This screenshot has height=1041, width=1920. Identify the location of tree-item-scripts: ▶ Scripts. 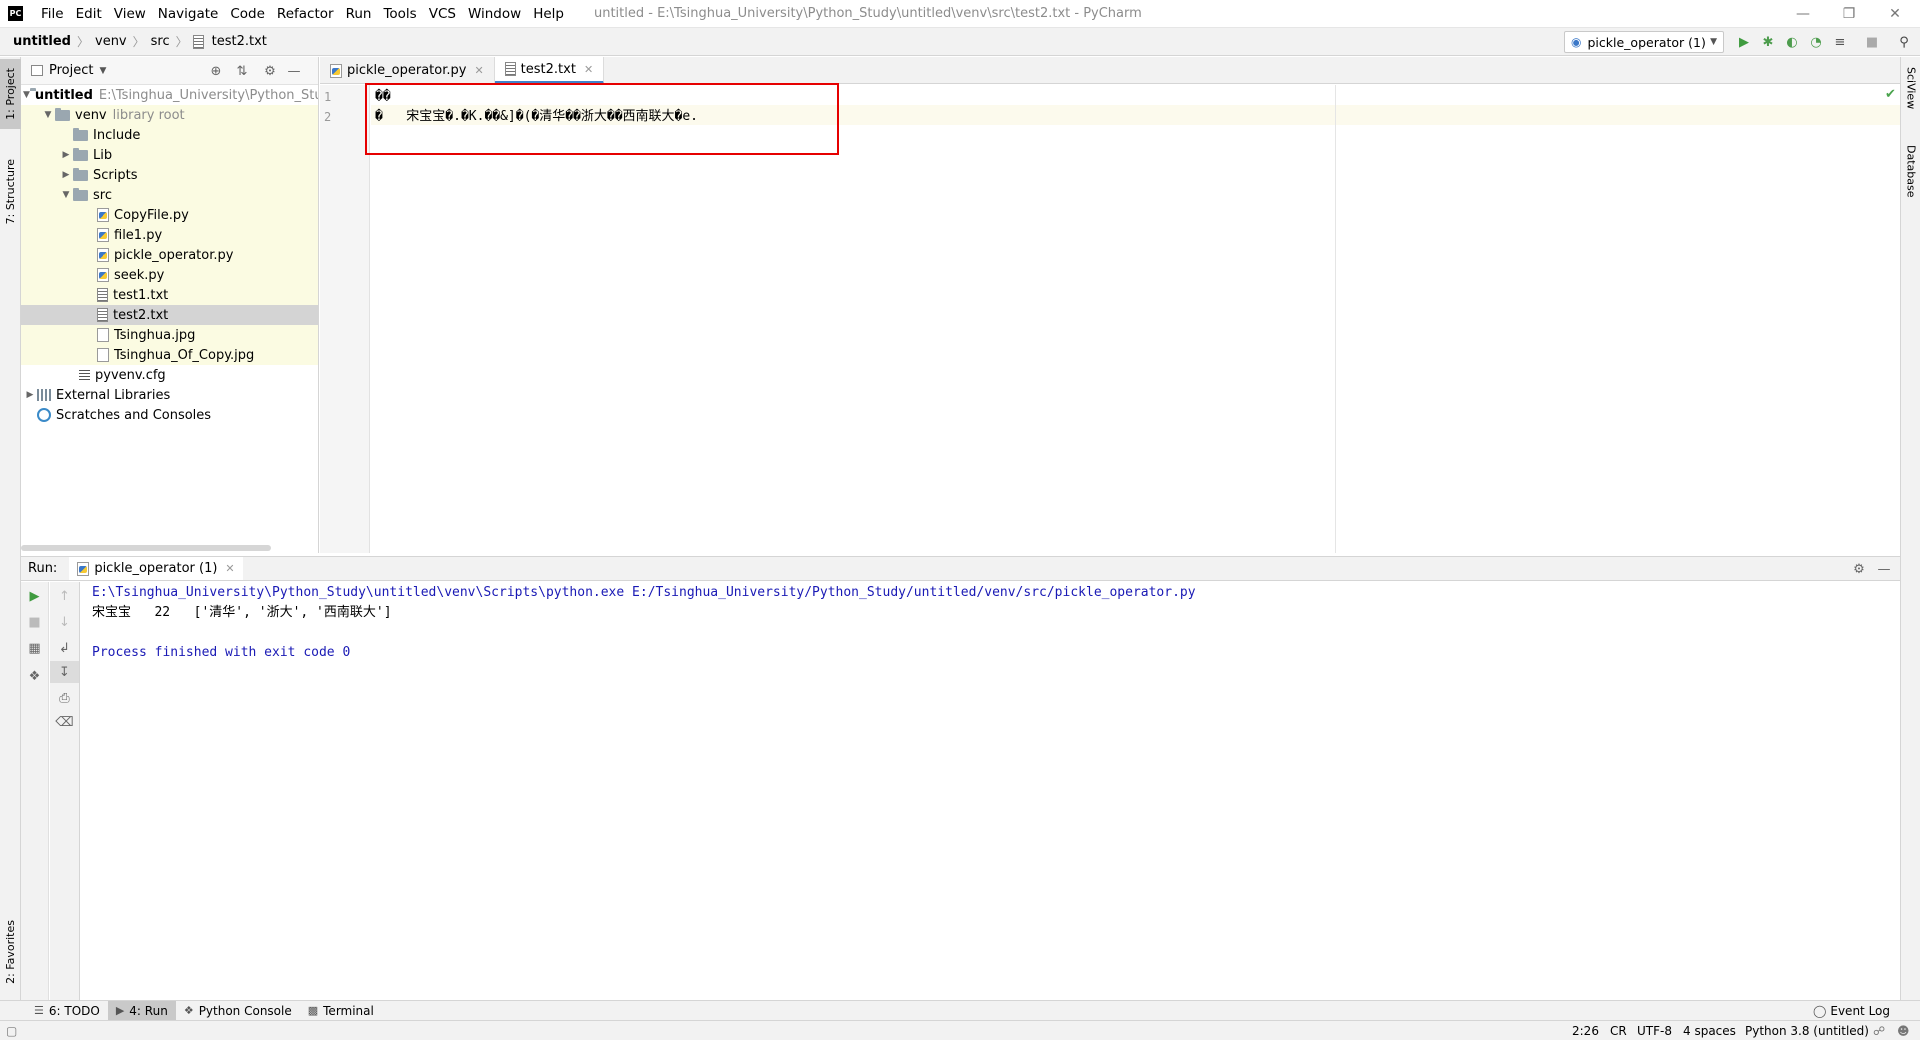
(170, 175).